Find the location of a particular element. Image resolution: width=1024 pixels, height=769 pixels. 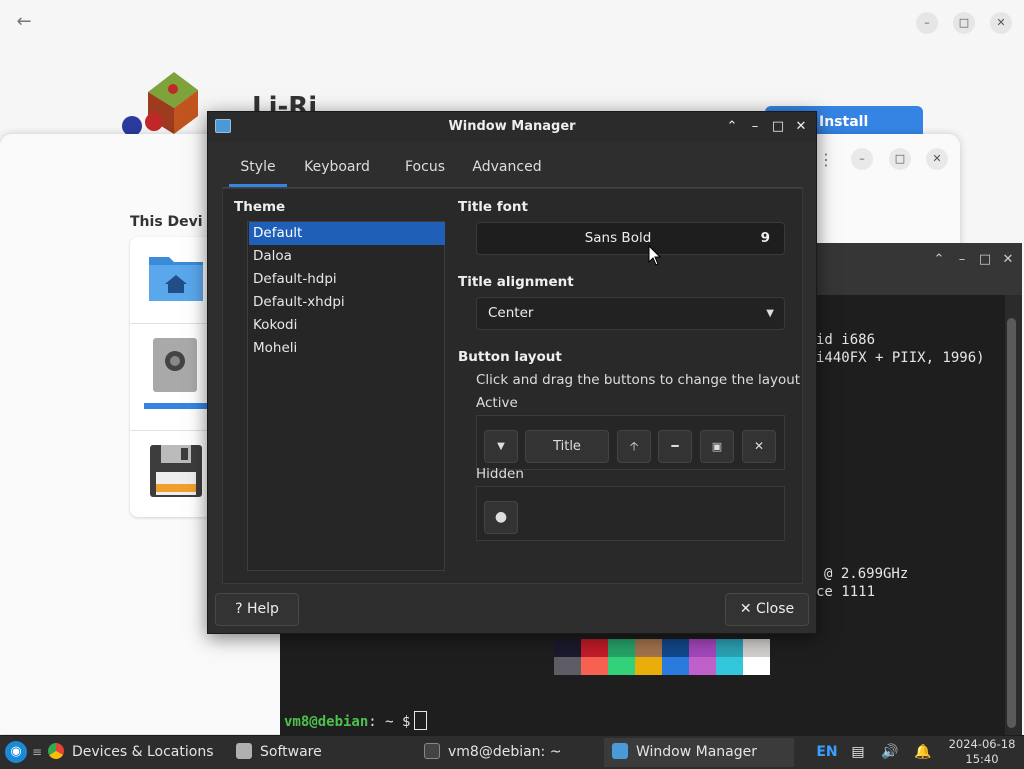

clock: 2024-06-18 15:40 is located at coordinates (982, 752).